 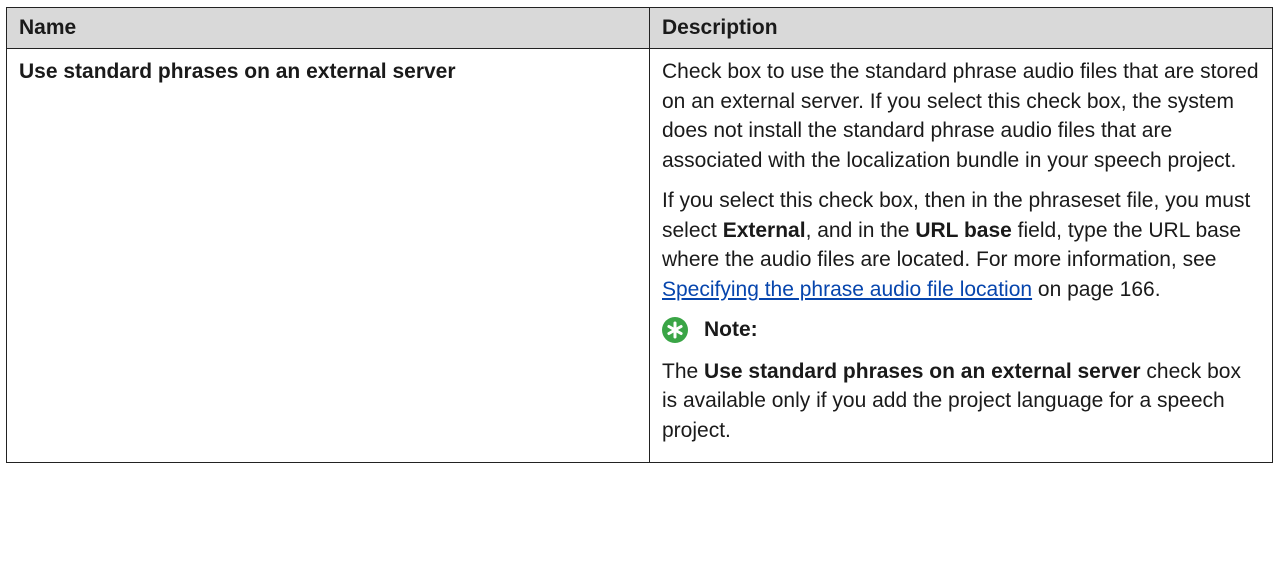 I want to click on external-term: External, so click(x=764, y=230).